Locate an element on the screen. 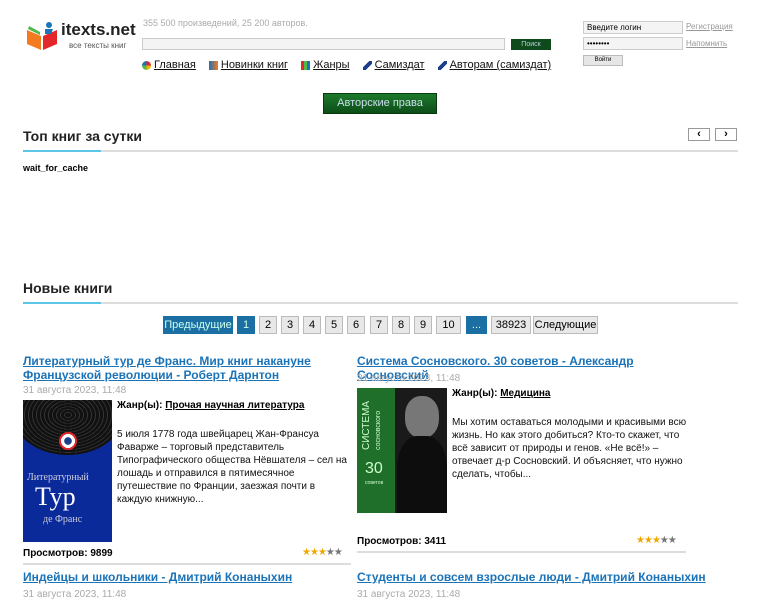 The width and height of the screenshot is (760, 600). nav-new-books: Новинки книг is located at coordinates (248, 65).